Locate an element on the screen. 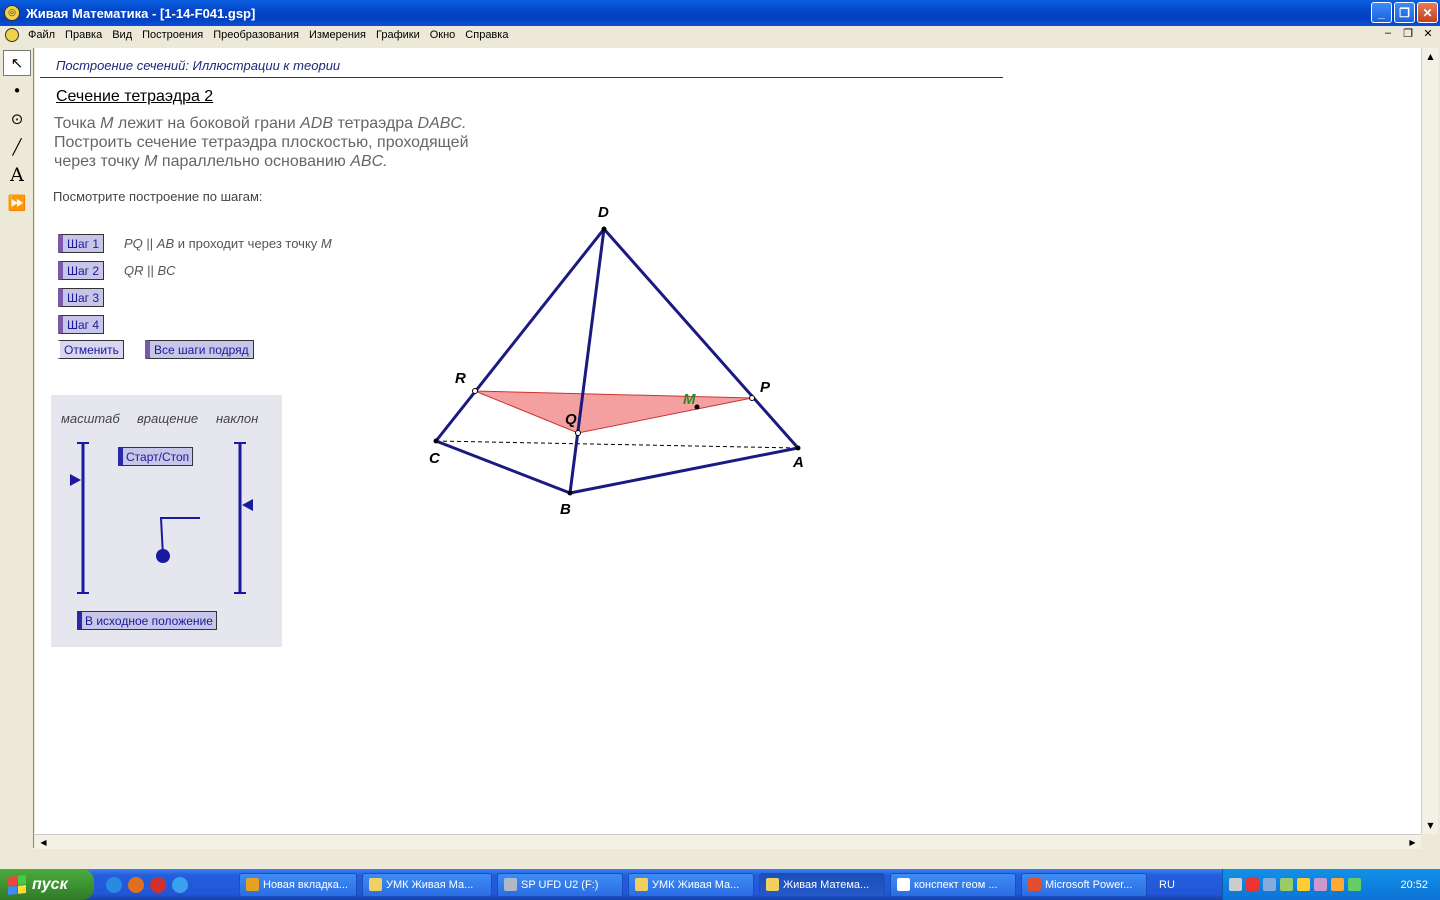  app-icon: ◎ is located at coordinates (12, 13).